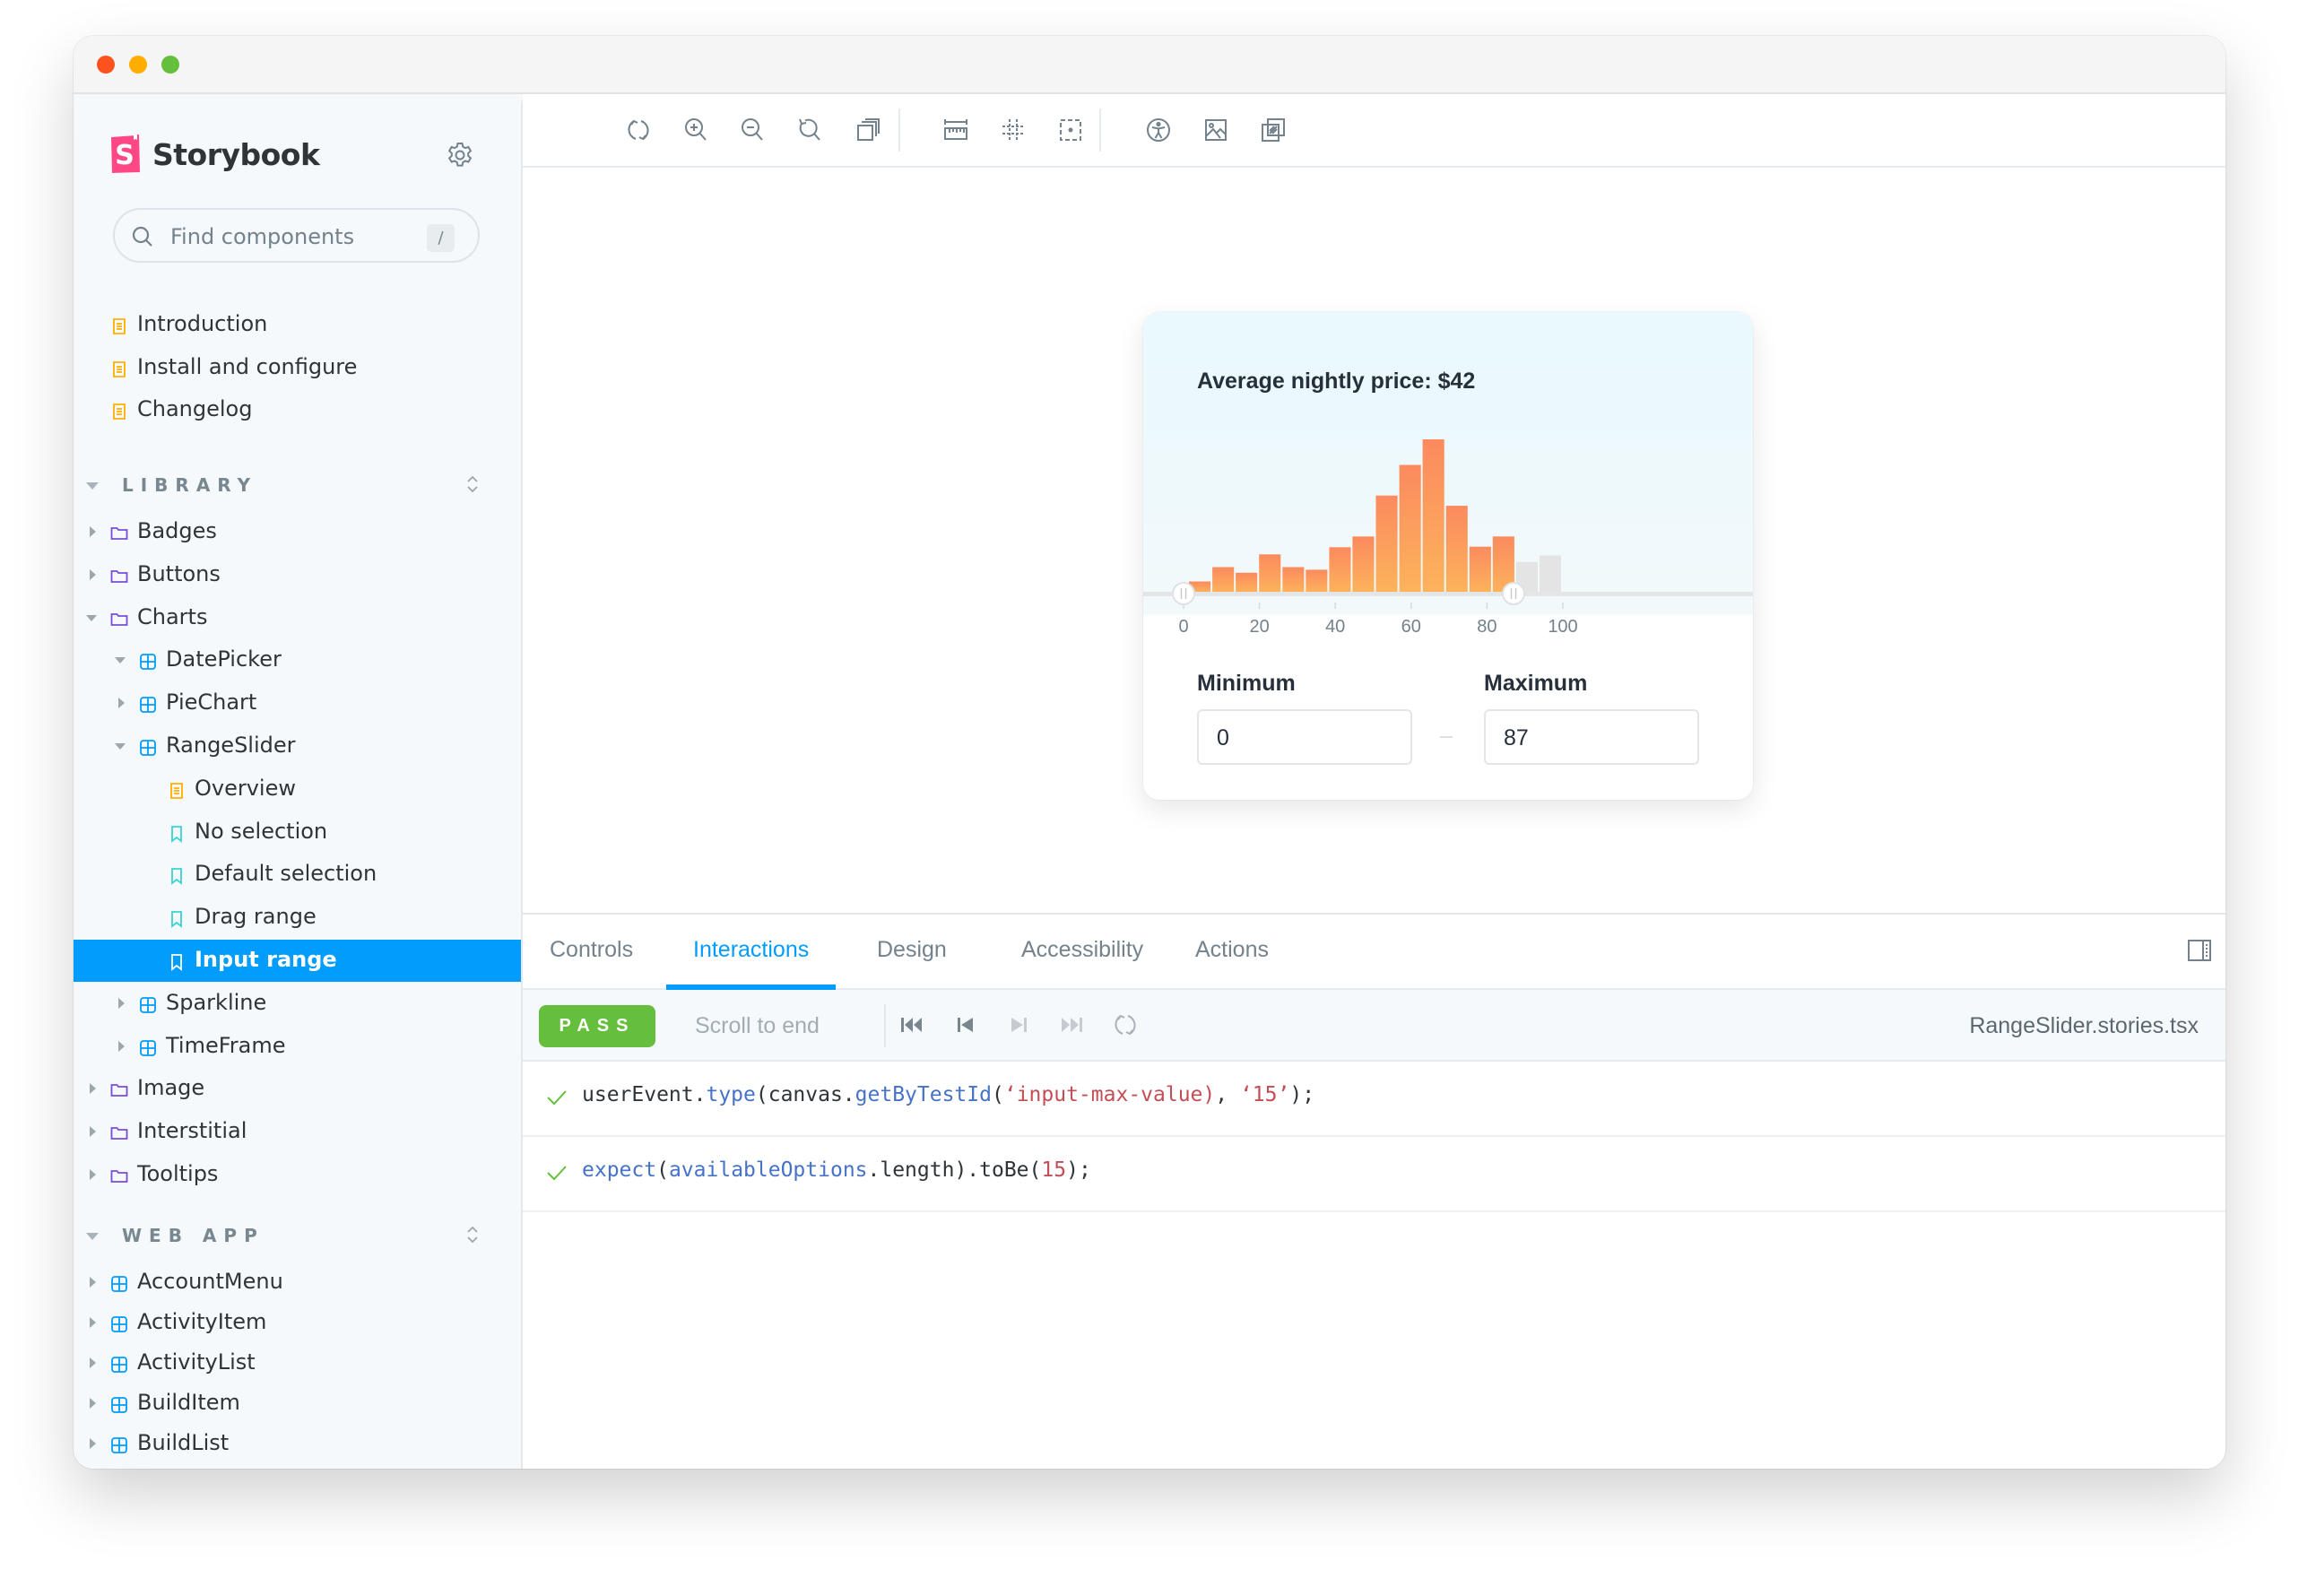  Describe the element at coordinates (297, 532) in the screenshot. I see `sidebar-item-badges: Badges` at that location.